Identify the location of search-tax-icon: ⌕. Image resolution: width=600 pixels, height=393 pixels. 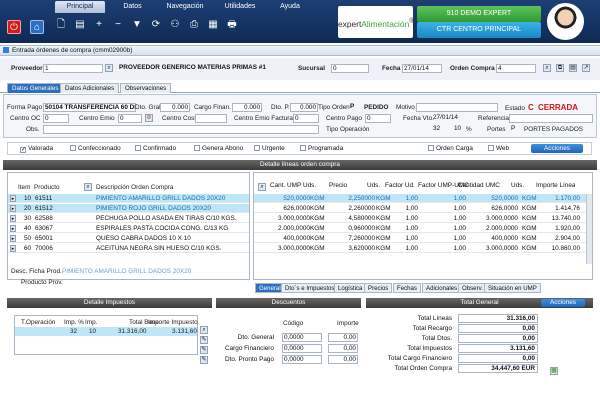
(204, 330).